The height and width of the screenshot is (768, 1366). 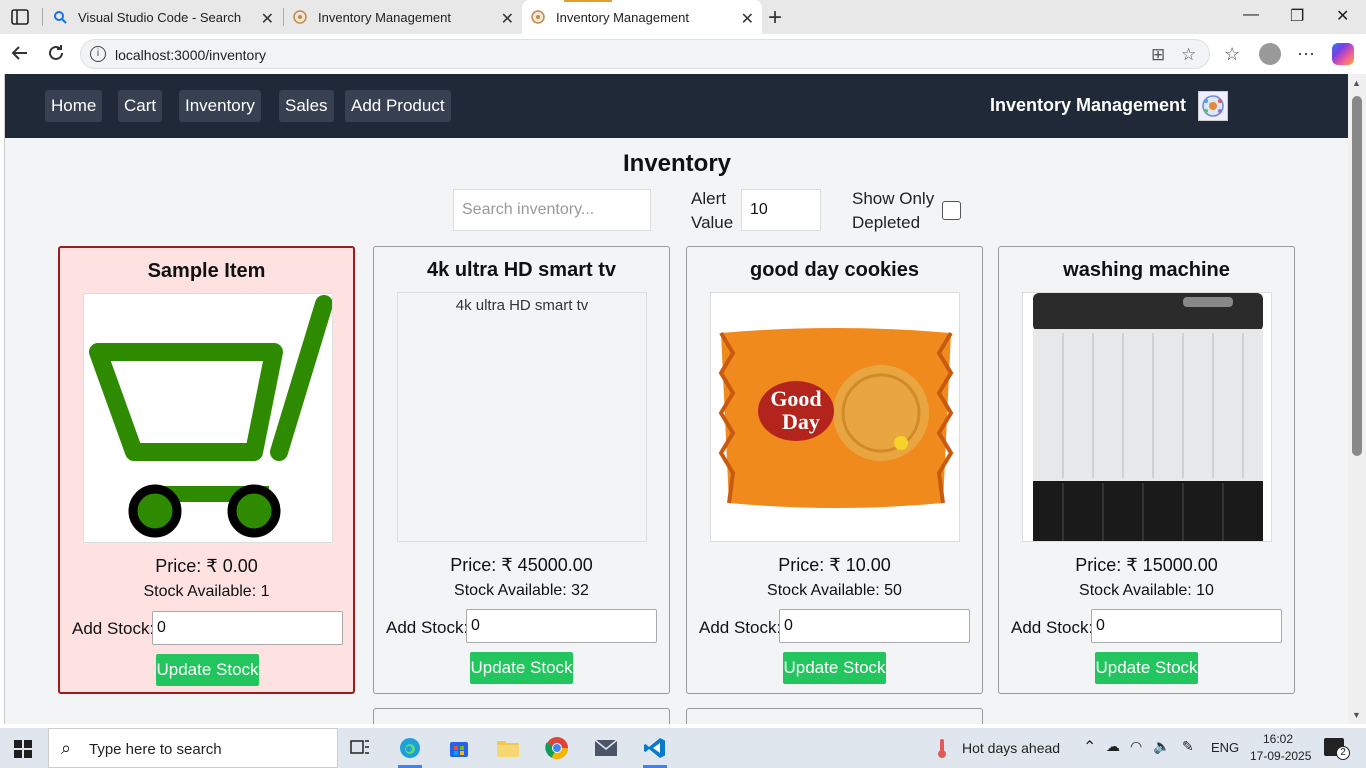 I want to click on edge-browser-icon, so click(x=410, y=751).